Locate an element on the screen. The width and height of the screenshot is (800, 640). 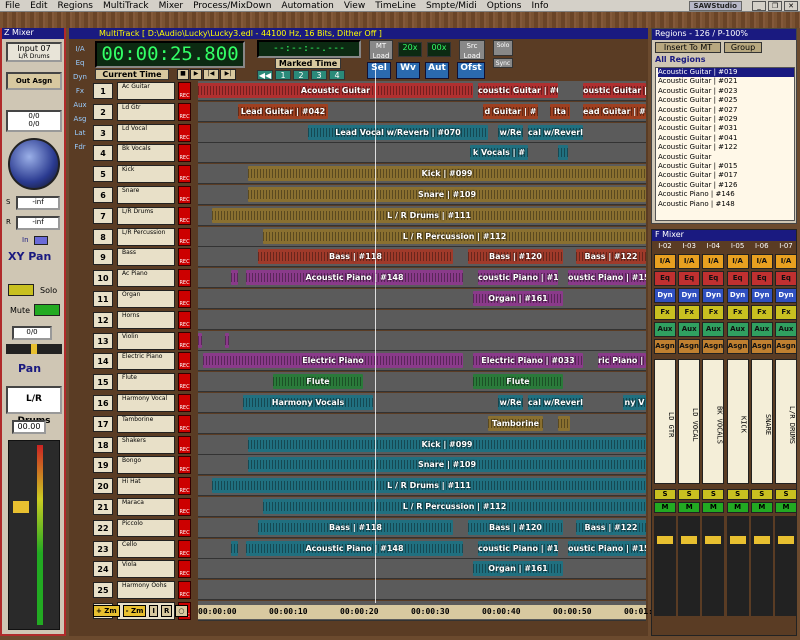
audio-region: Kick | #099 is located at coordinates (447, 444).